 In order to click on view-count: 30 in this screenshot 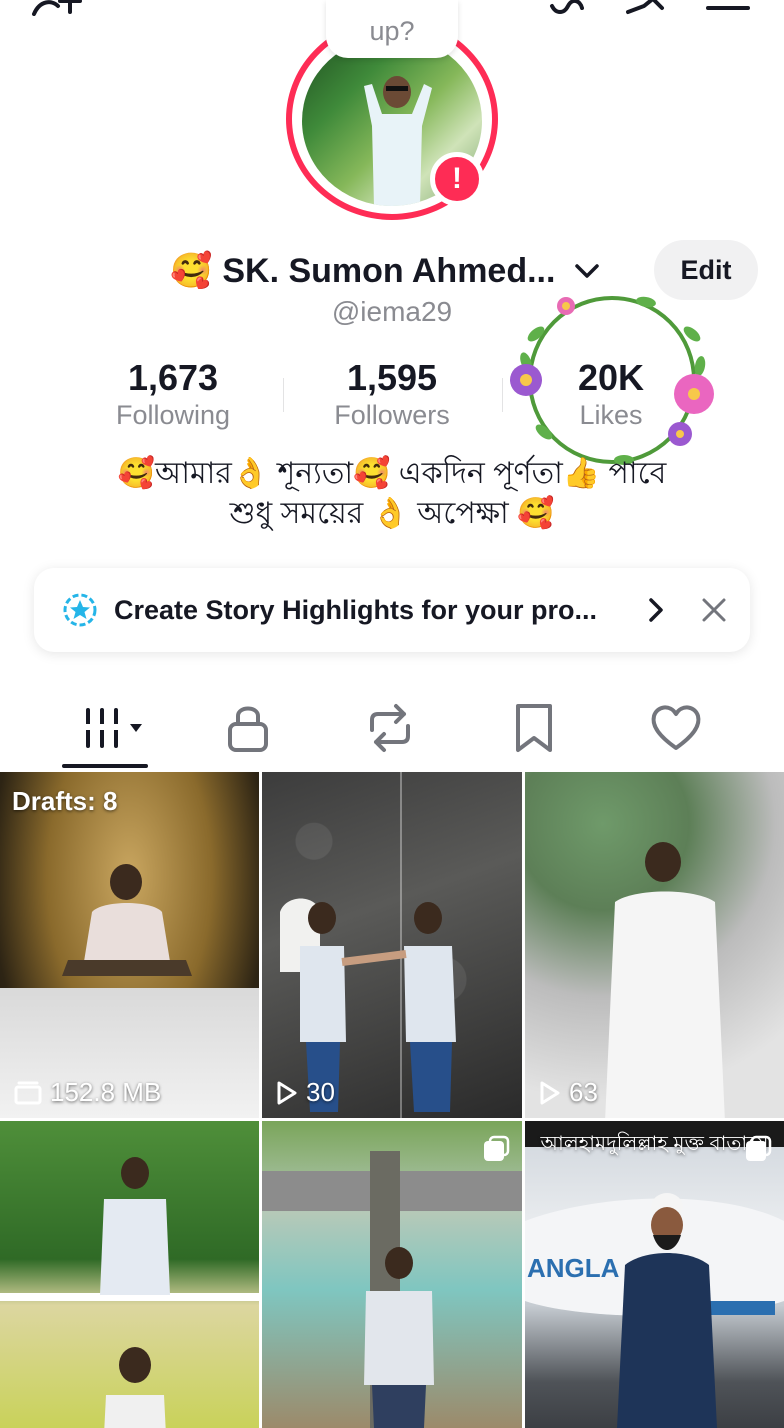, I will do `click(305, 1092)`.